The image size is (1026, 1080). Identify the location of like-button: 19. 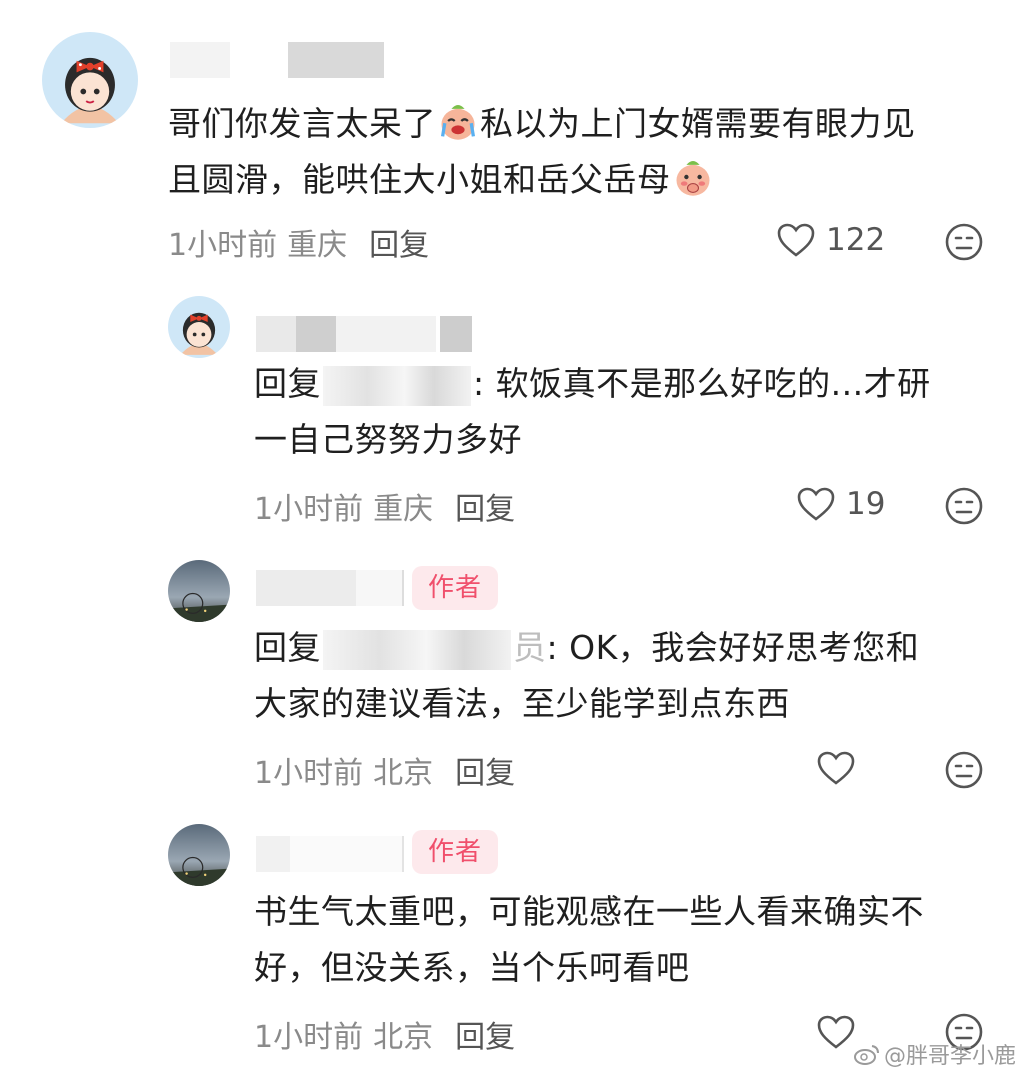
(840, 504).